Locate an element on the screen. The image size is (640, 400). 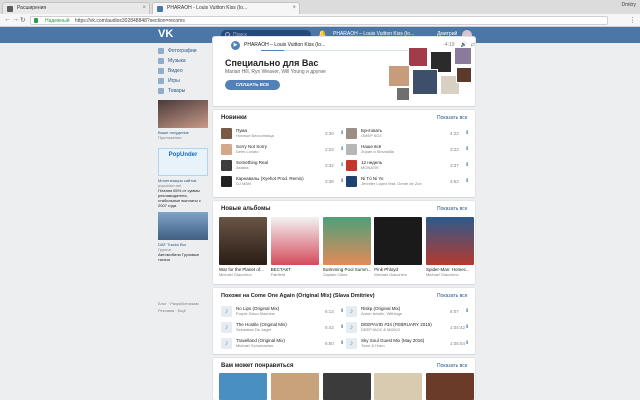
nav-item-photos: Фотографии is located at coordinates (184, 51).